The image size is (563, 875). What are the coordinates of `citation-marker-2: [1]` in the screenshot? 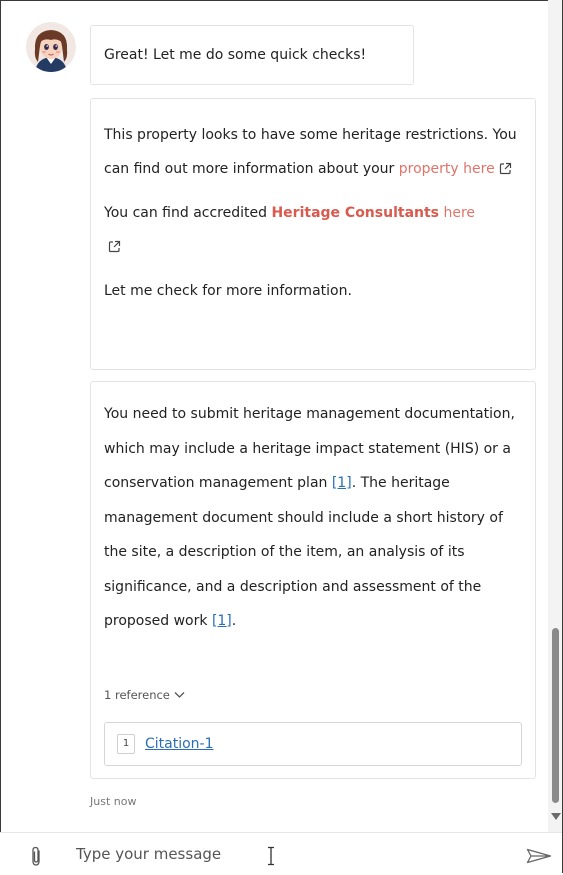 It's located at (222, 621).